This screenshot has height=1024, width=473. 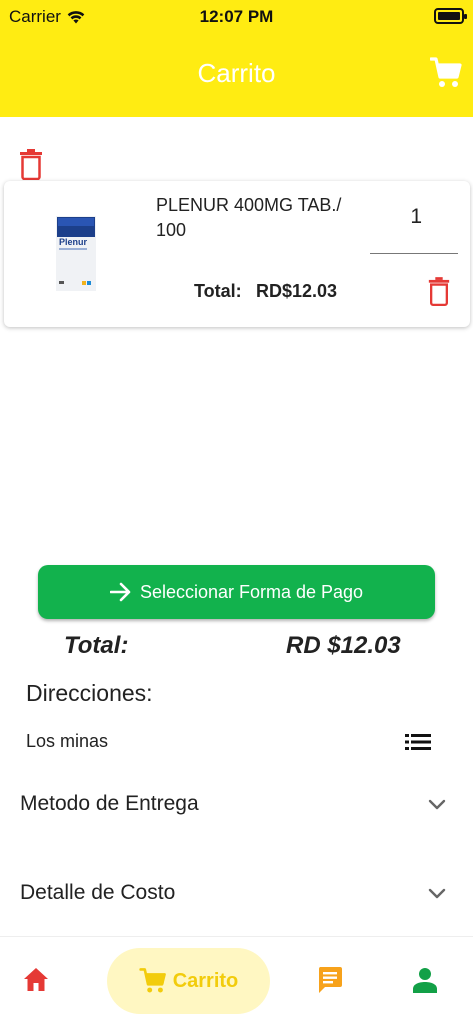 I want to click on status-bar: Carrier 12:07 PM, so click(x=236, y=17).